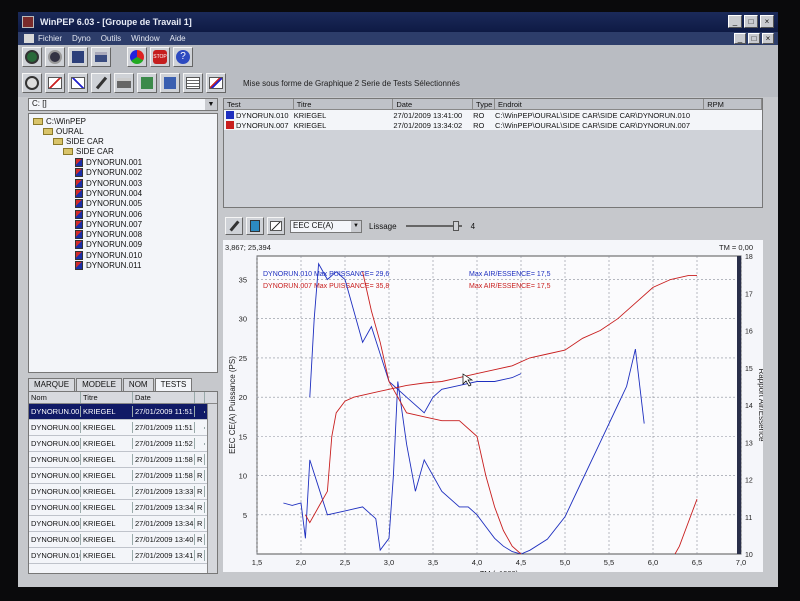  Describe the element at coordinates (123, 540) in the screenshot. I see `table-row: DYNORUN.009 KRIEGEL 27/01/2009 13:40 R` at that location.